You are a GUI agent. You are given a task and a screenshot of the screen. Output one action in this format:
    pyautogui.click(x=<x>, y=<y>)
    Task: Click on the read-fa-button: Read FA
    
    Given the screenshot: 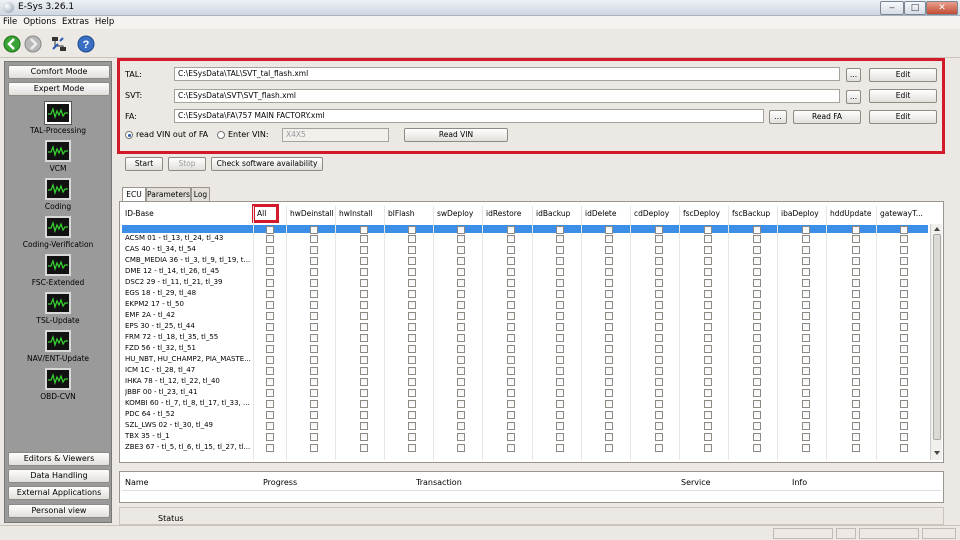 What is the action you would take?
    pyautogui.click(x=827, y=117)
    